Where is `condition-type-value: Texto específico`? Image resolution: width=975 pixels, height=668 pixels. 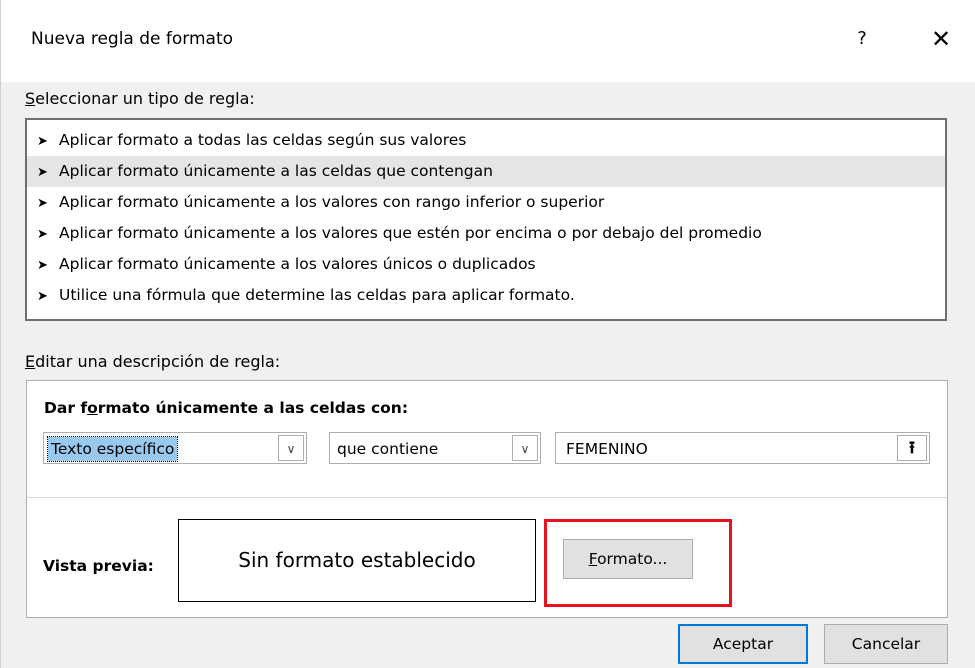
condition-type-value: Texto específico is located at coordinates (112, 449).